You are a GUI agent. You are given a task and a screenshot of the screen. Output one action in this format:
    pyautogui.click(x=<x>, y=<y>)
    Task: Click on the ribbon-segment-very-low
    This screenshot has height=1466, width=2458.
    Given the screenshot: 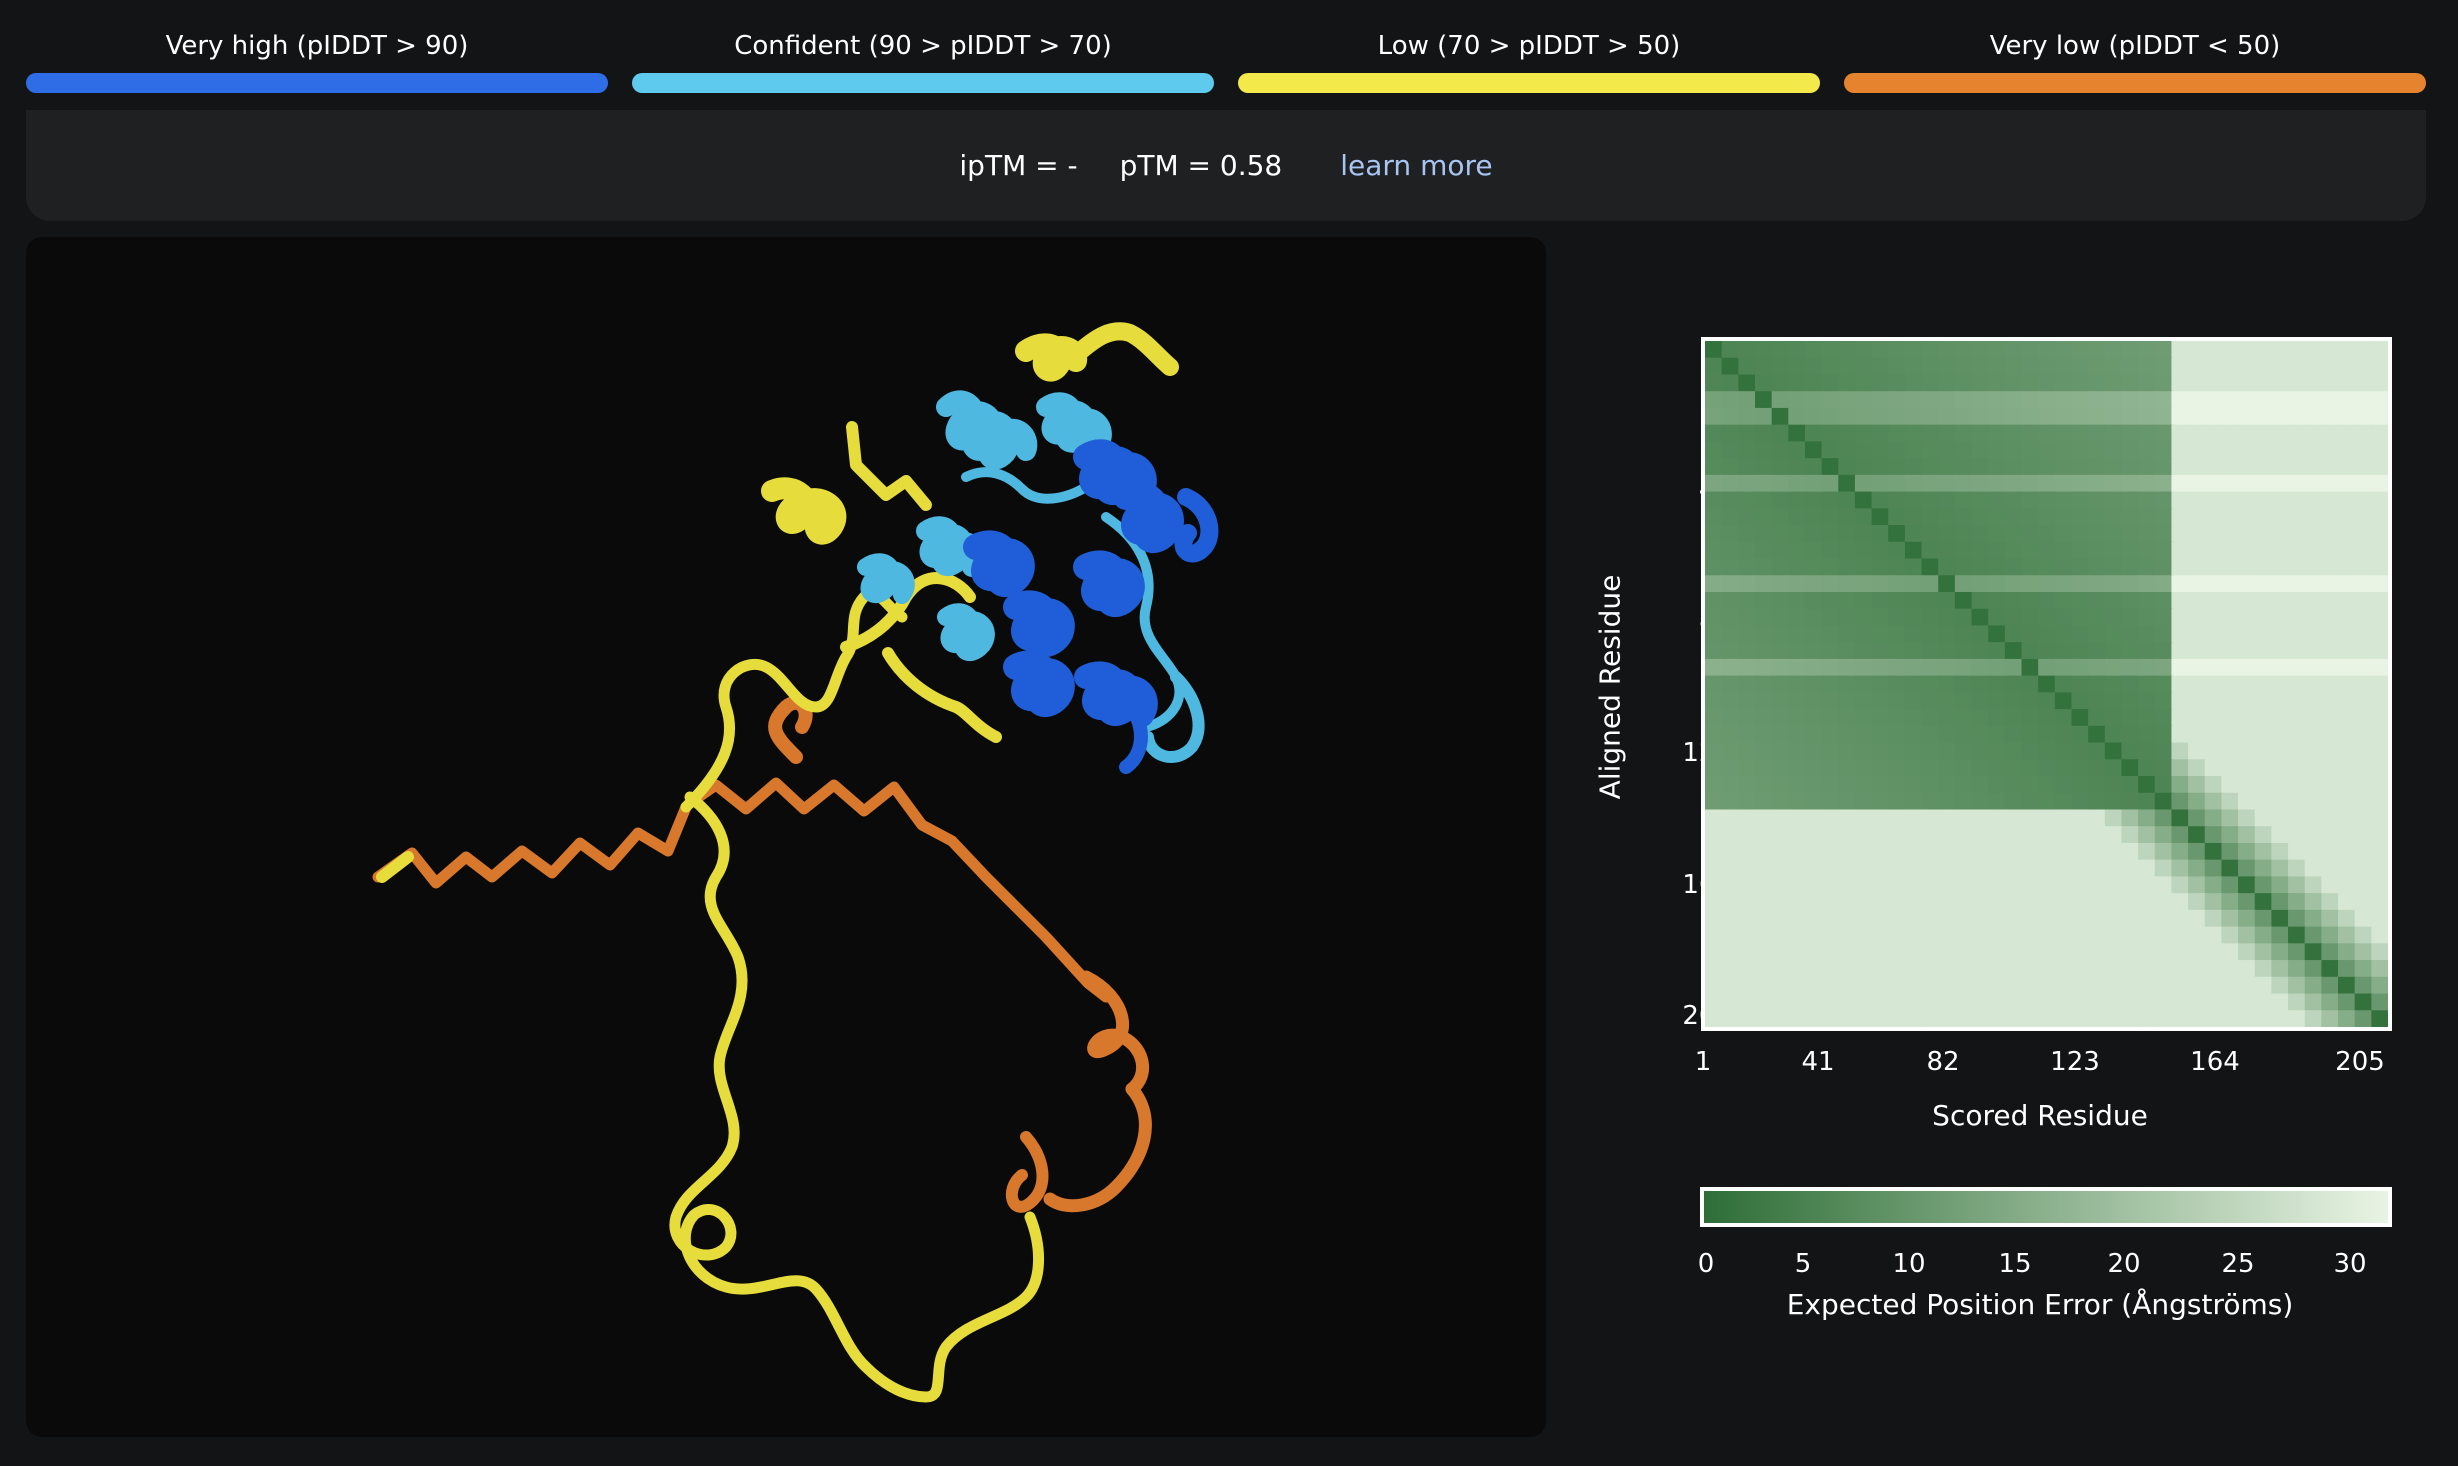 What is the action you would take?
    pyautogui.click(x=532, y=845)
    